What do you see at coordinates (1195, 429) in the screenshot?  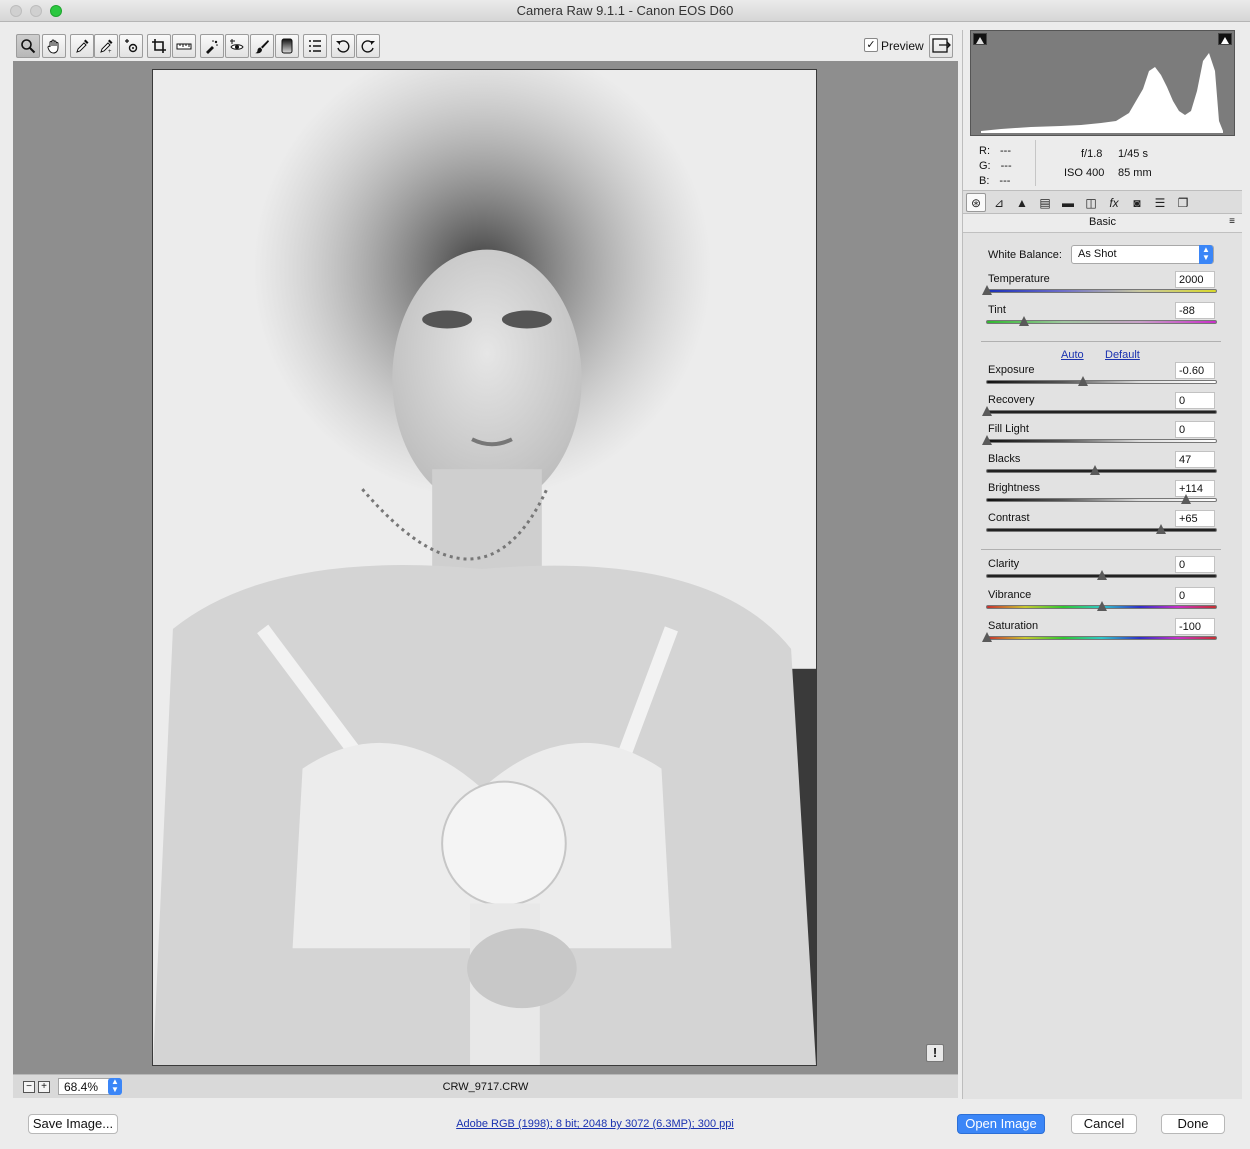 I see `fill-light-value-field: 0` at bounding box center [1195, 429].